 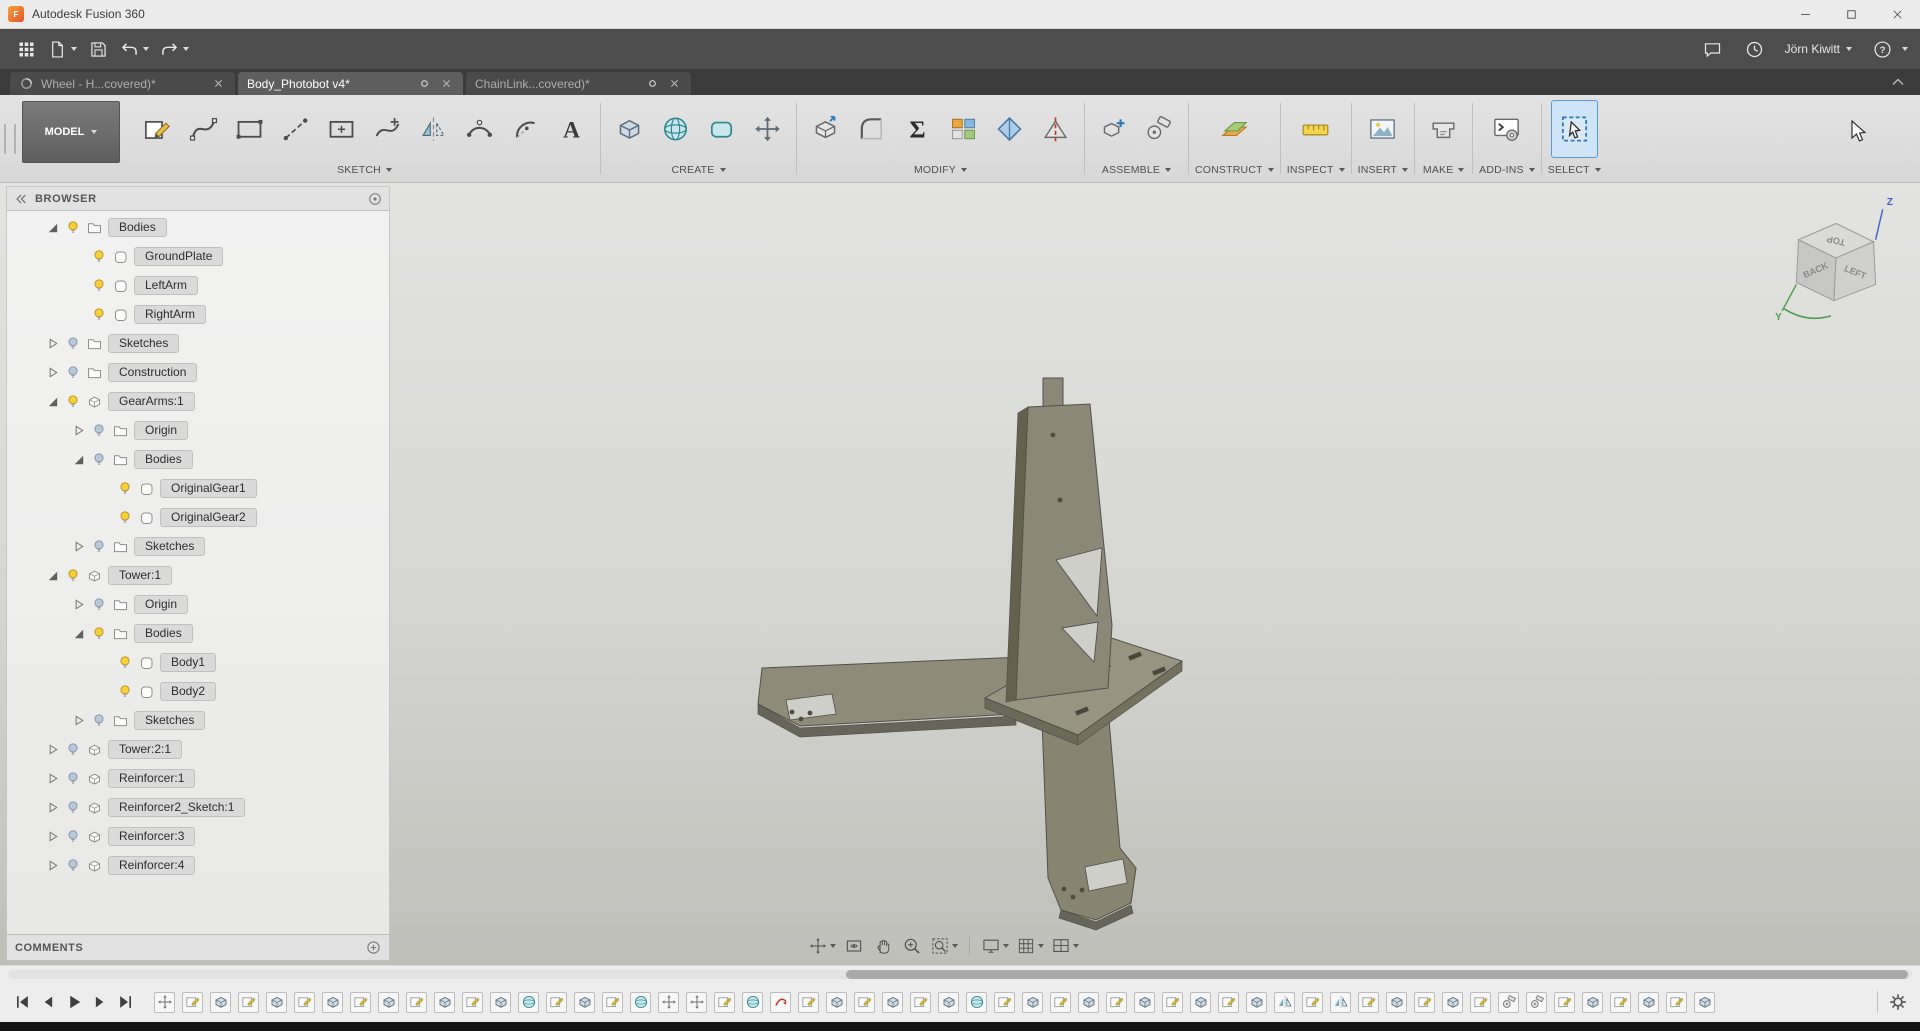 I want to click on browser-item: Origin, so click(x=198, y=604).